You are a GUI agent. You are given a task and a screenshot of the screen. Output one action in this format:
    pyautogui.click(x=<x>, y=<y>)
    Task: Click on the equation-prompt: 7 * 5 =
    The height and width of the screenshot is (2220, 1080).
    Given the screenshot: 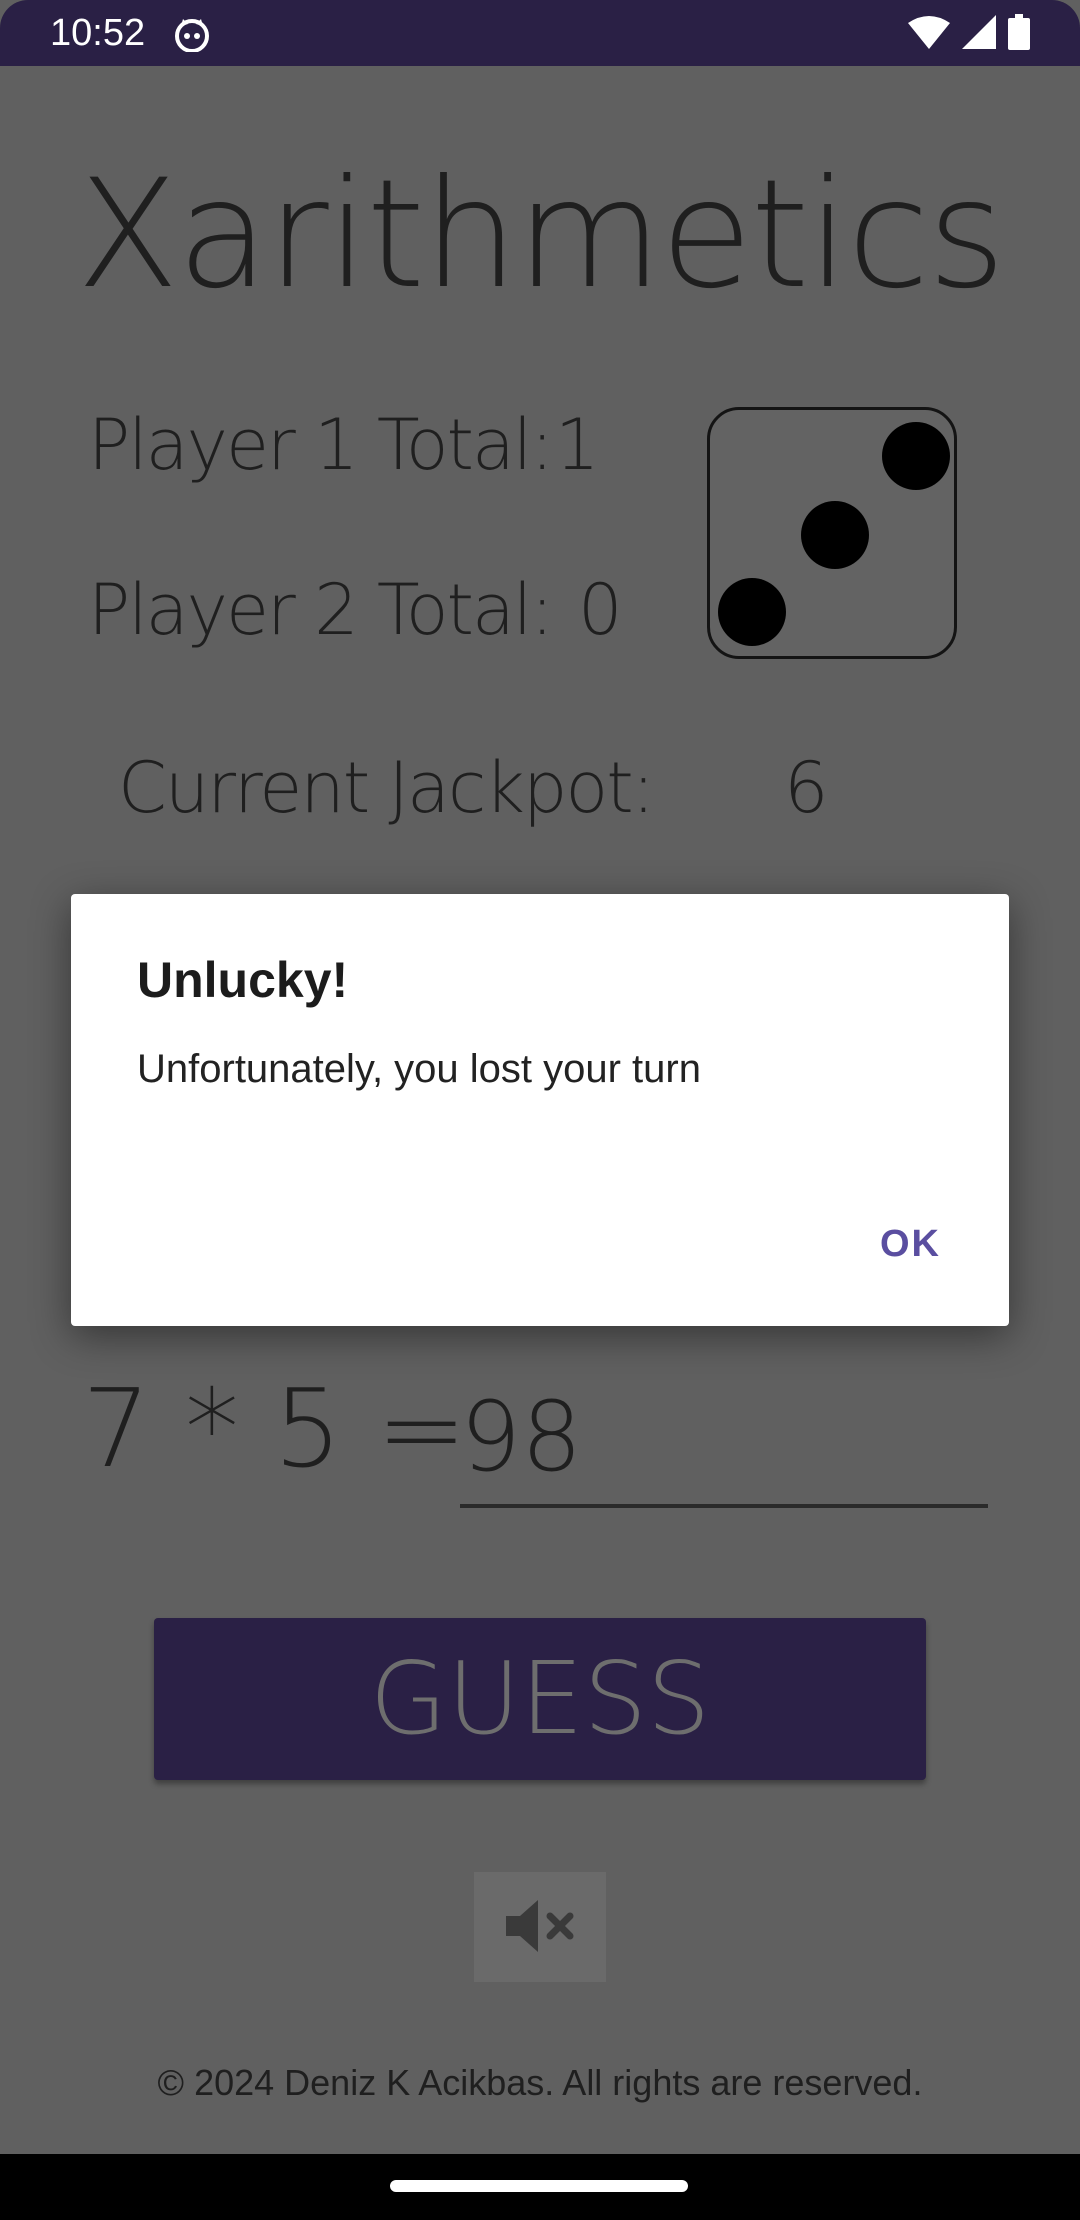 What is the action you would take?
    pyautogui.click(x=274, y=1429)
    